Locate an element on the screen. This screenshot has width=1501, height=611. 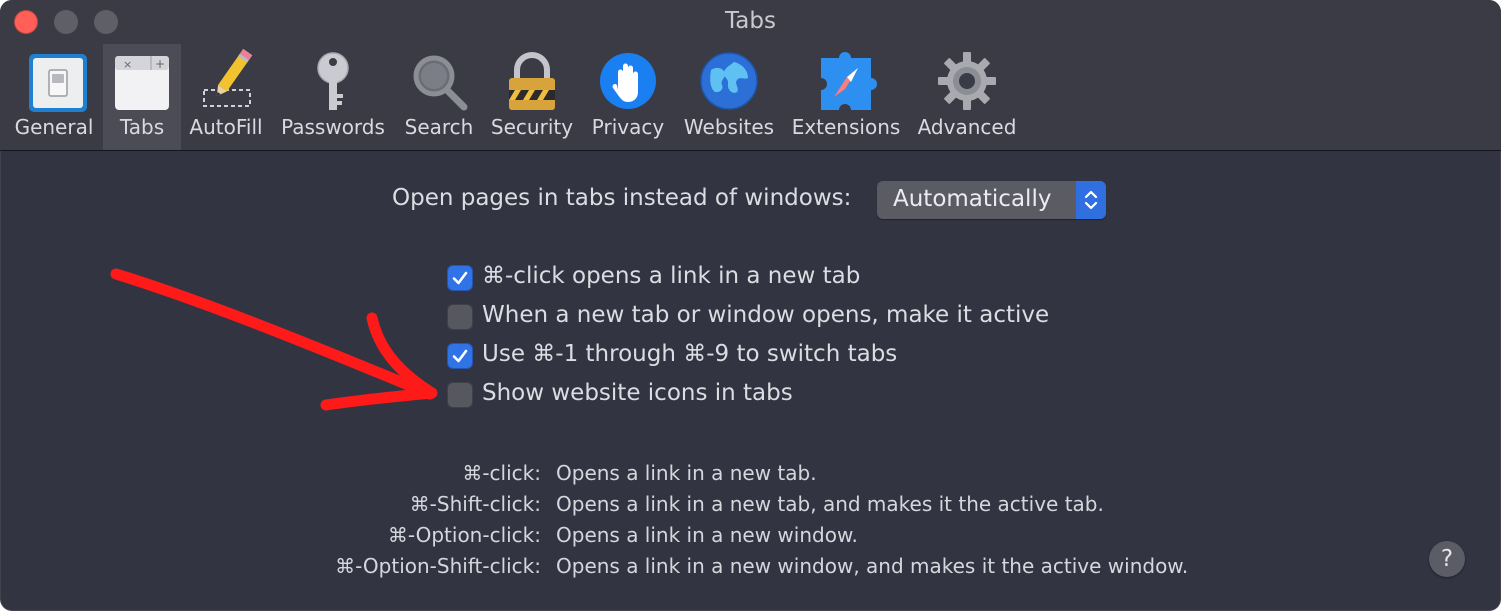
window-title: Tabs is located at coordinates (750, 21).